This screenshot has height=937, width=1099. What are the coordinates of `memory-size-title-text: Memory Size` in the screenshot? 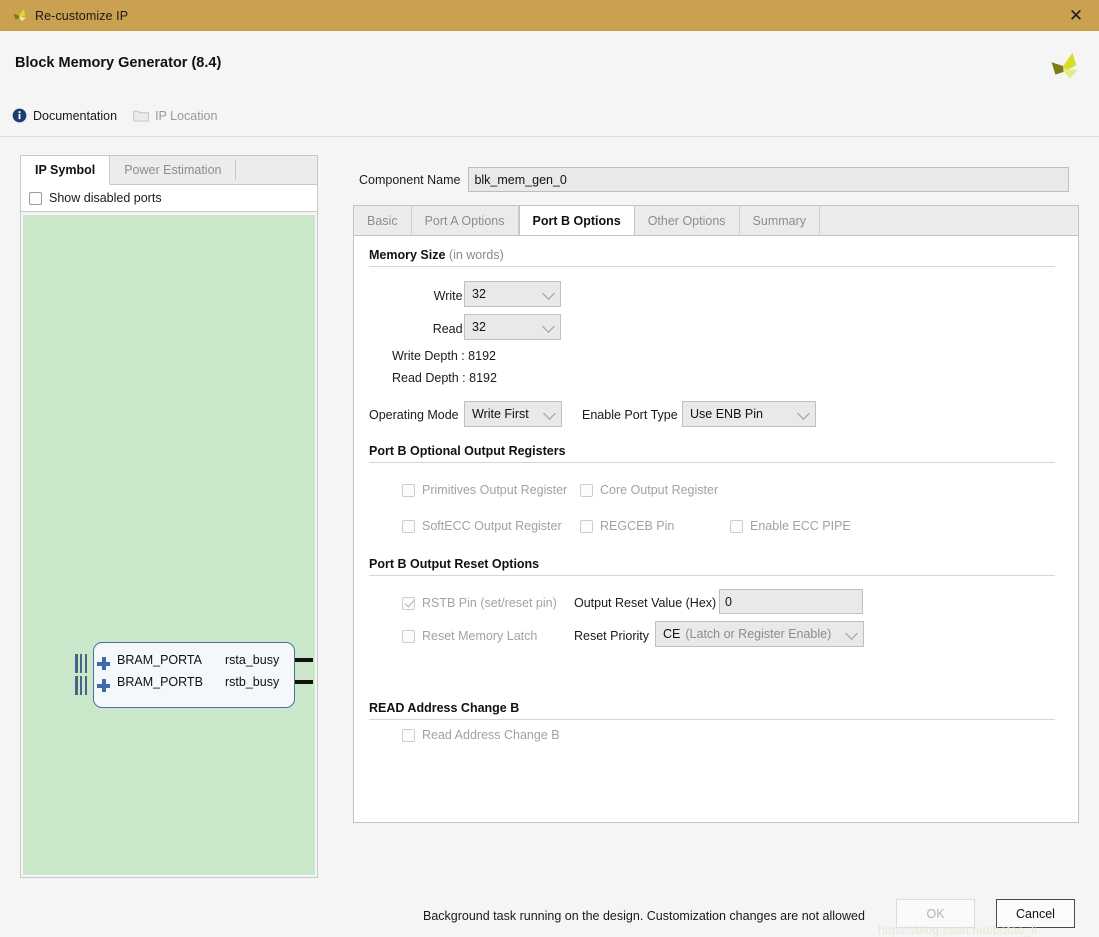 It's located at (407, 255).